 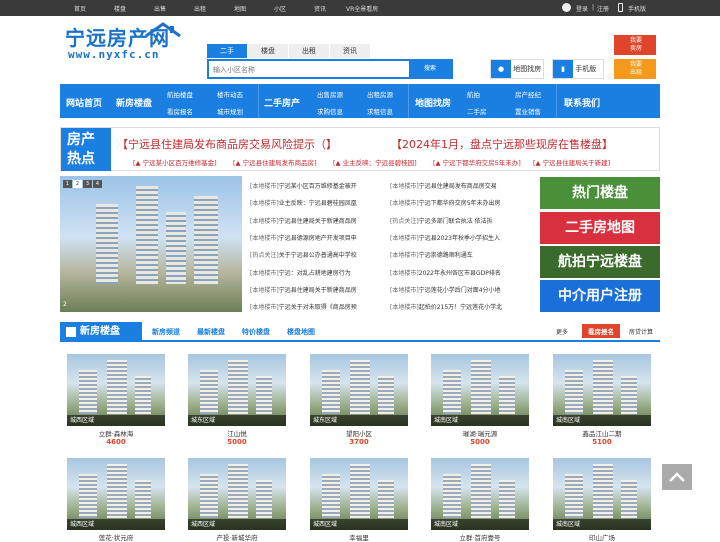 I want to click on listing-card: 城东区域 望阳小区 3700, so click(x=359, y=400).